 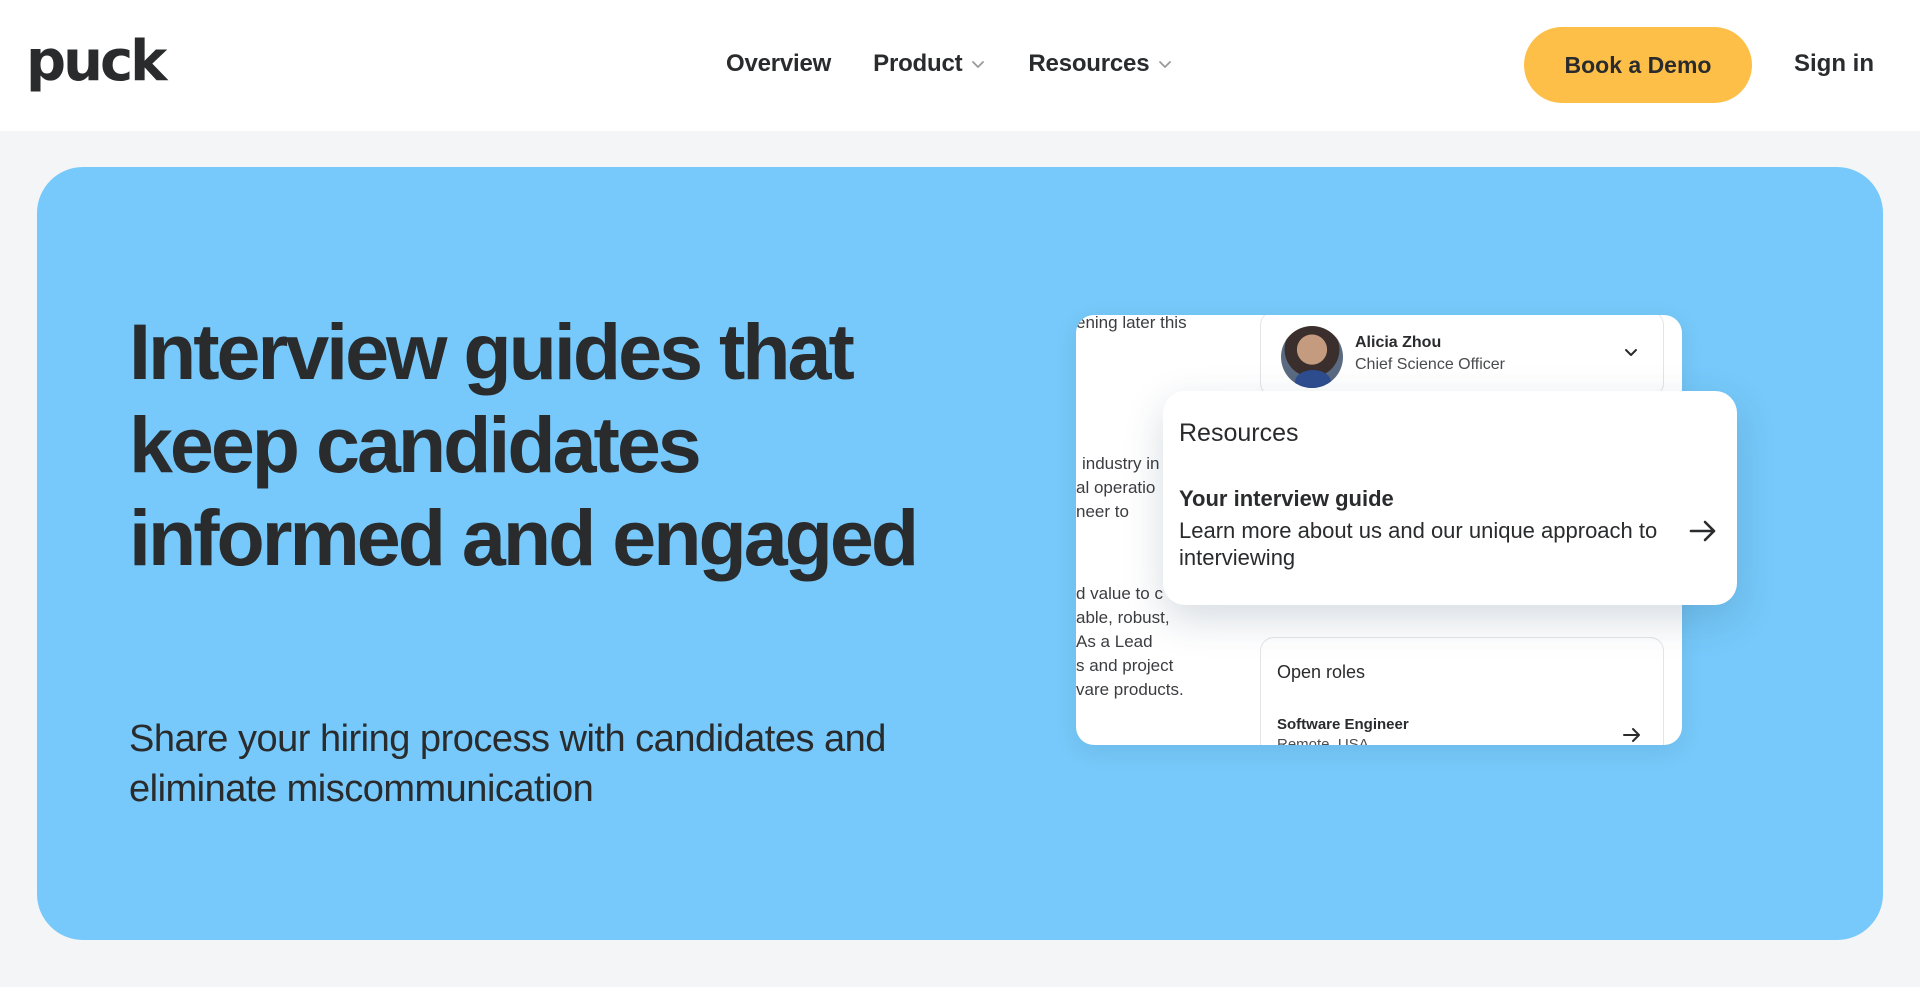 I want to click on mock-text-fragment: d value to c, so click(x=1119, y=593).